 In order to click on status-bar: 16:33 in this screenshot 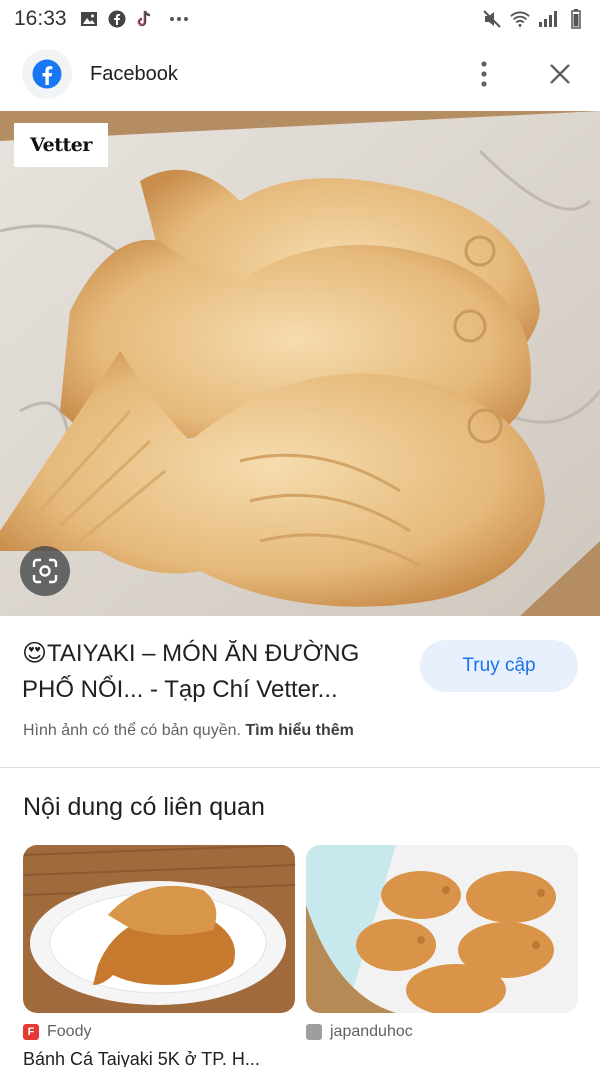, I will do `click(300, 19)`.